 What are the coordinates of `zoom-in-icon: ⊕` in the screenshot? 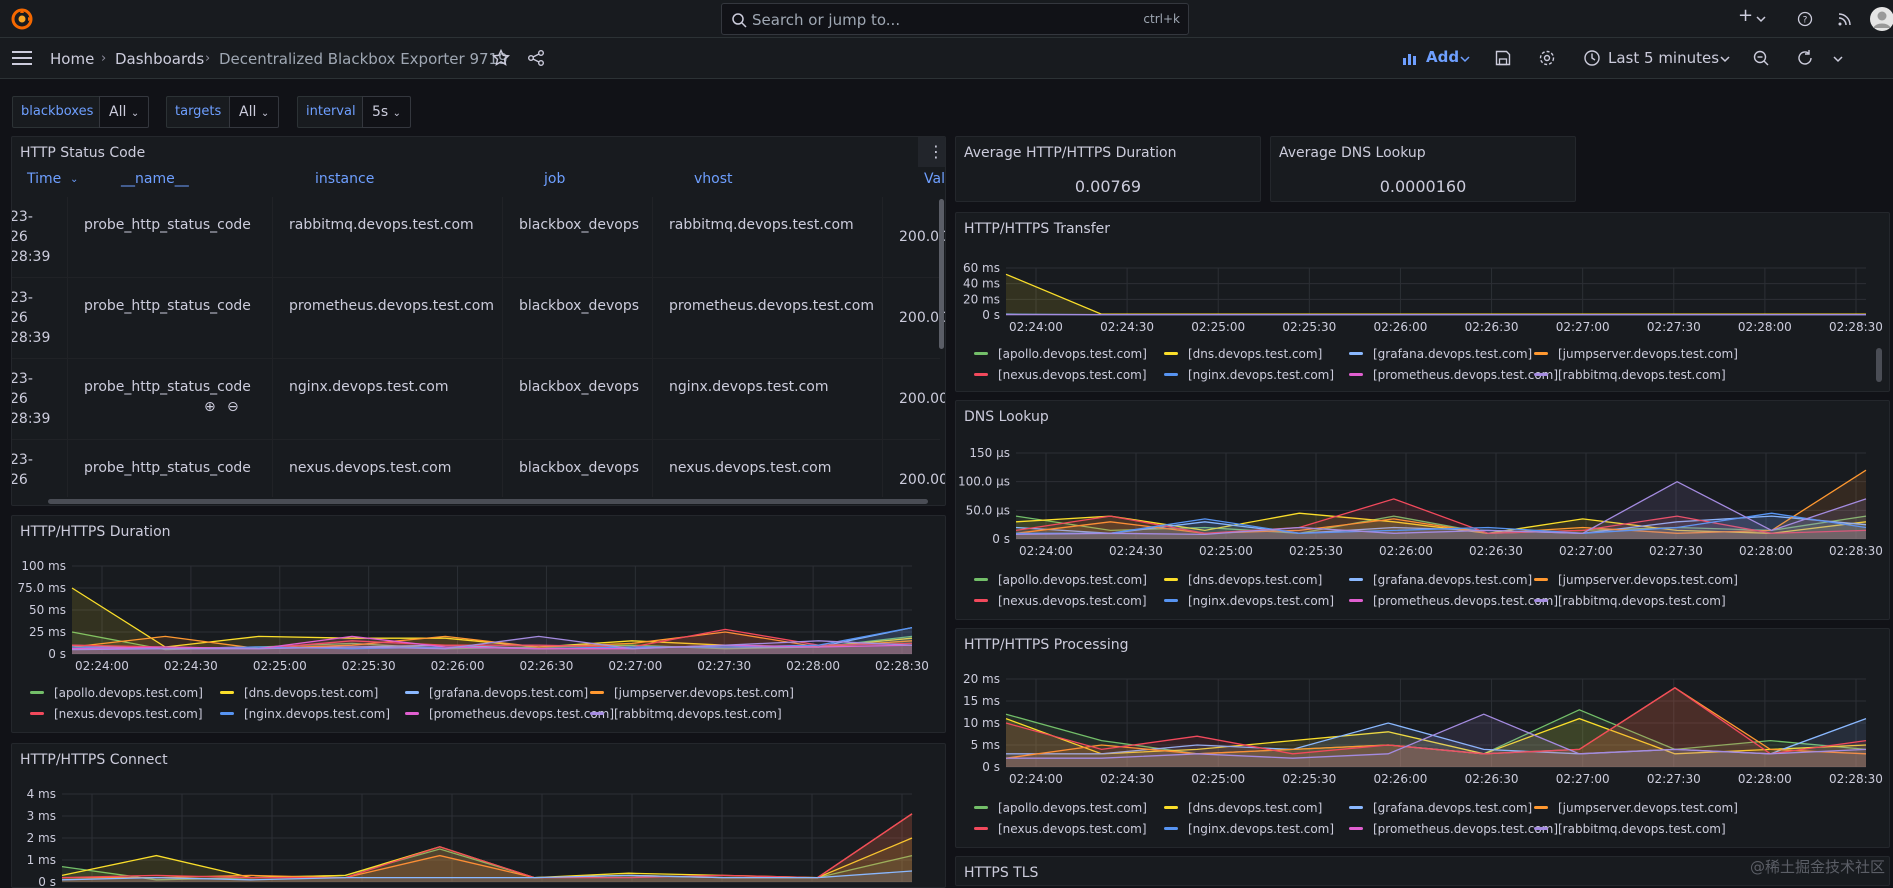 It's located at (210, 407).